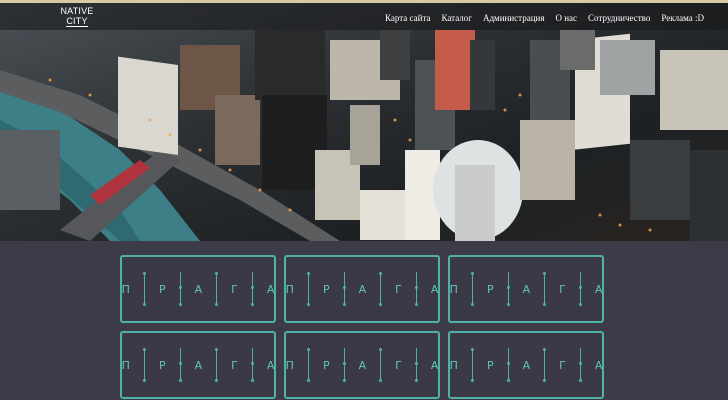 The height and width of the screenshot is (400, 728). Describe the element at coordinates (408, 18) in the screenshot. I see `nav-sitemap: Карта сайта` at that location.